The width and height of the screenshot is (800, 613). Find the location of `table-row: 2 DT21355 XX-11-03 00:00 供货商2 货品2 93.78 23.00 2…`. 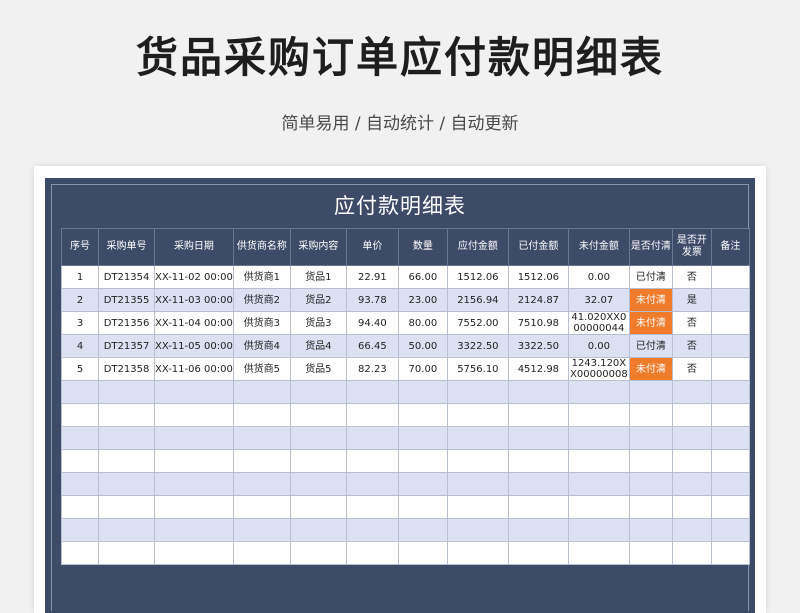

table-row: 2 DT21355 XX-11-03 00:00 供货商2 货品2 93.78 23.00 2… is located at coordinates (405, 300).